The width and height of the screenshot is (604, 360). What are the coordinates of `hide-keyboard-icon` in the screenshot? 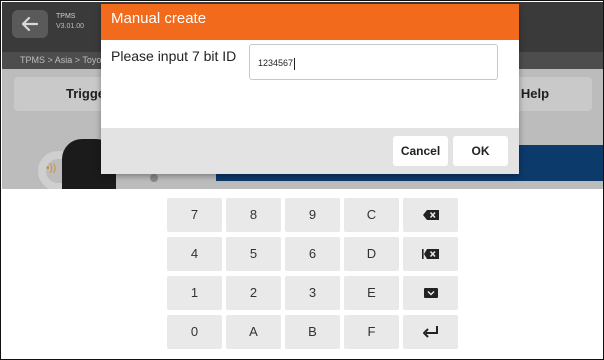 It's located at (430, 293).